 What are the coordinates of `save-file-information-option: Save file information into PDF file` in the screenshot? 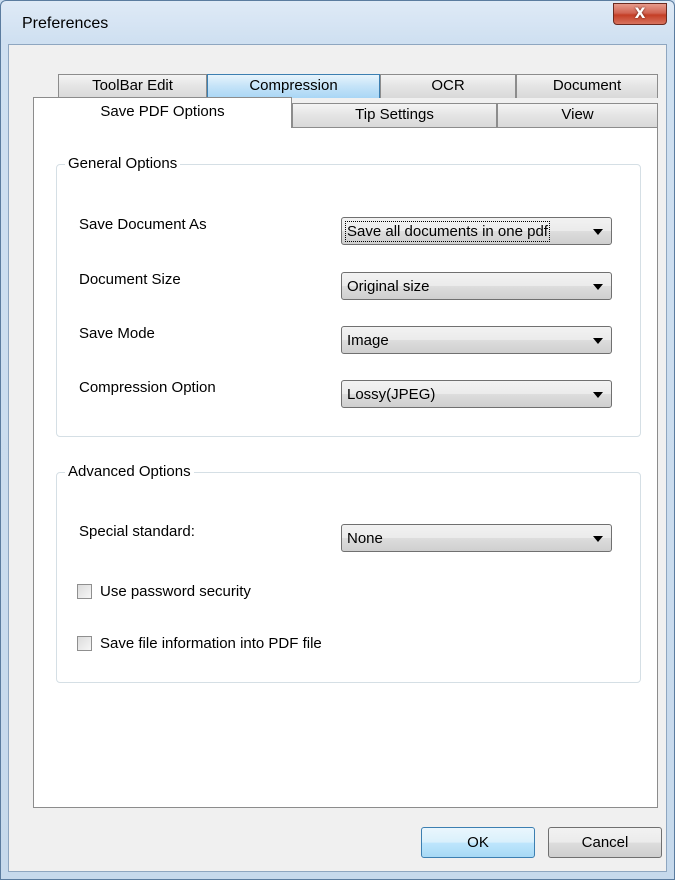 It's located at (199, 643).